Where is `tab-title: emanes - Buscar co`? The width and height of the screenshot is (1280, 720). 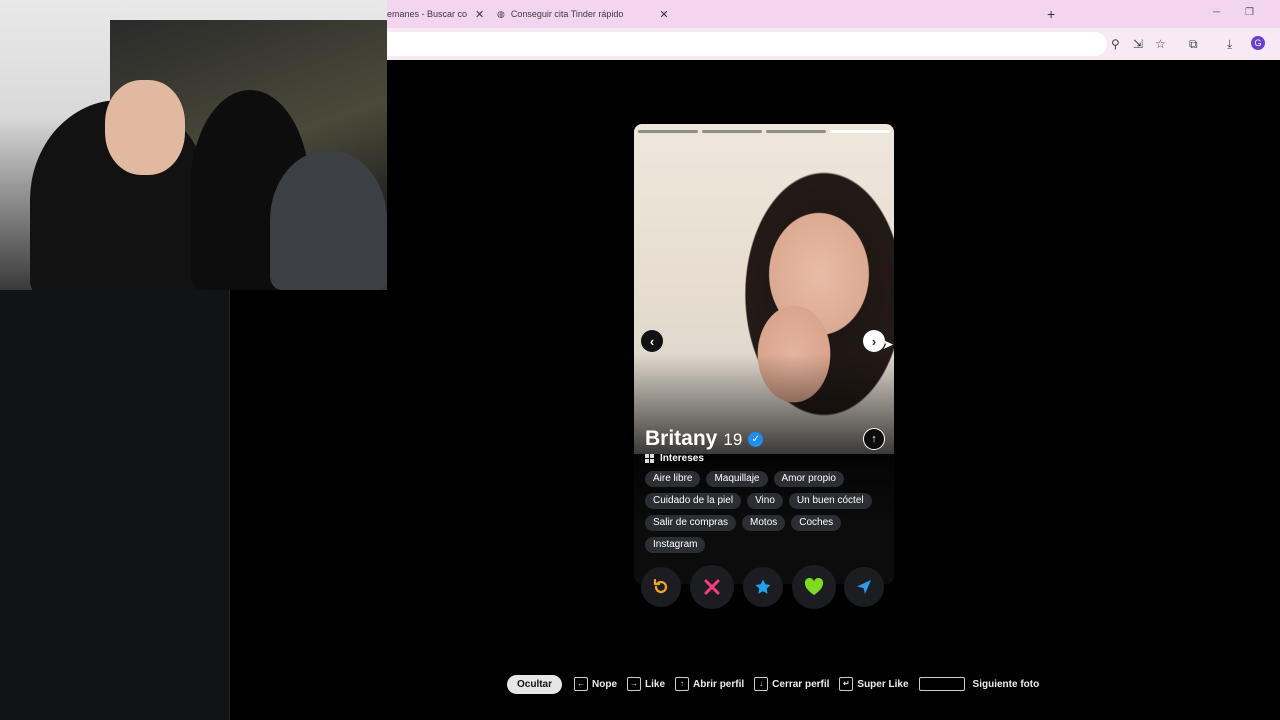
tab-title: emanes - Buscar co is located at coordinates (427, 14).